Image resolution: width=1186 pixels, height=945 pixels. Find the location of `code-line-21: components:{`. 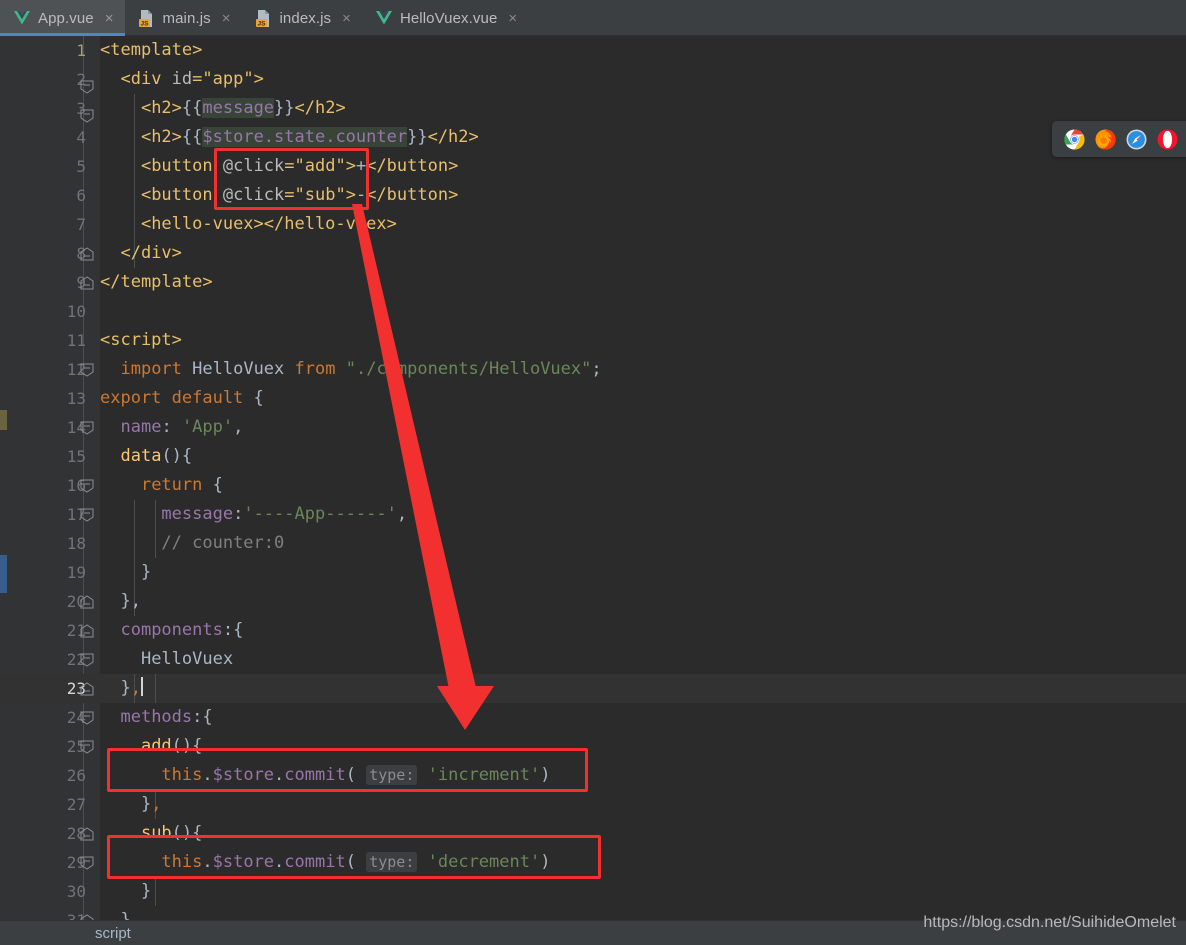

code-line-21: components:{ is located at coordinates (171, 630).